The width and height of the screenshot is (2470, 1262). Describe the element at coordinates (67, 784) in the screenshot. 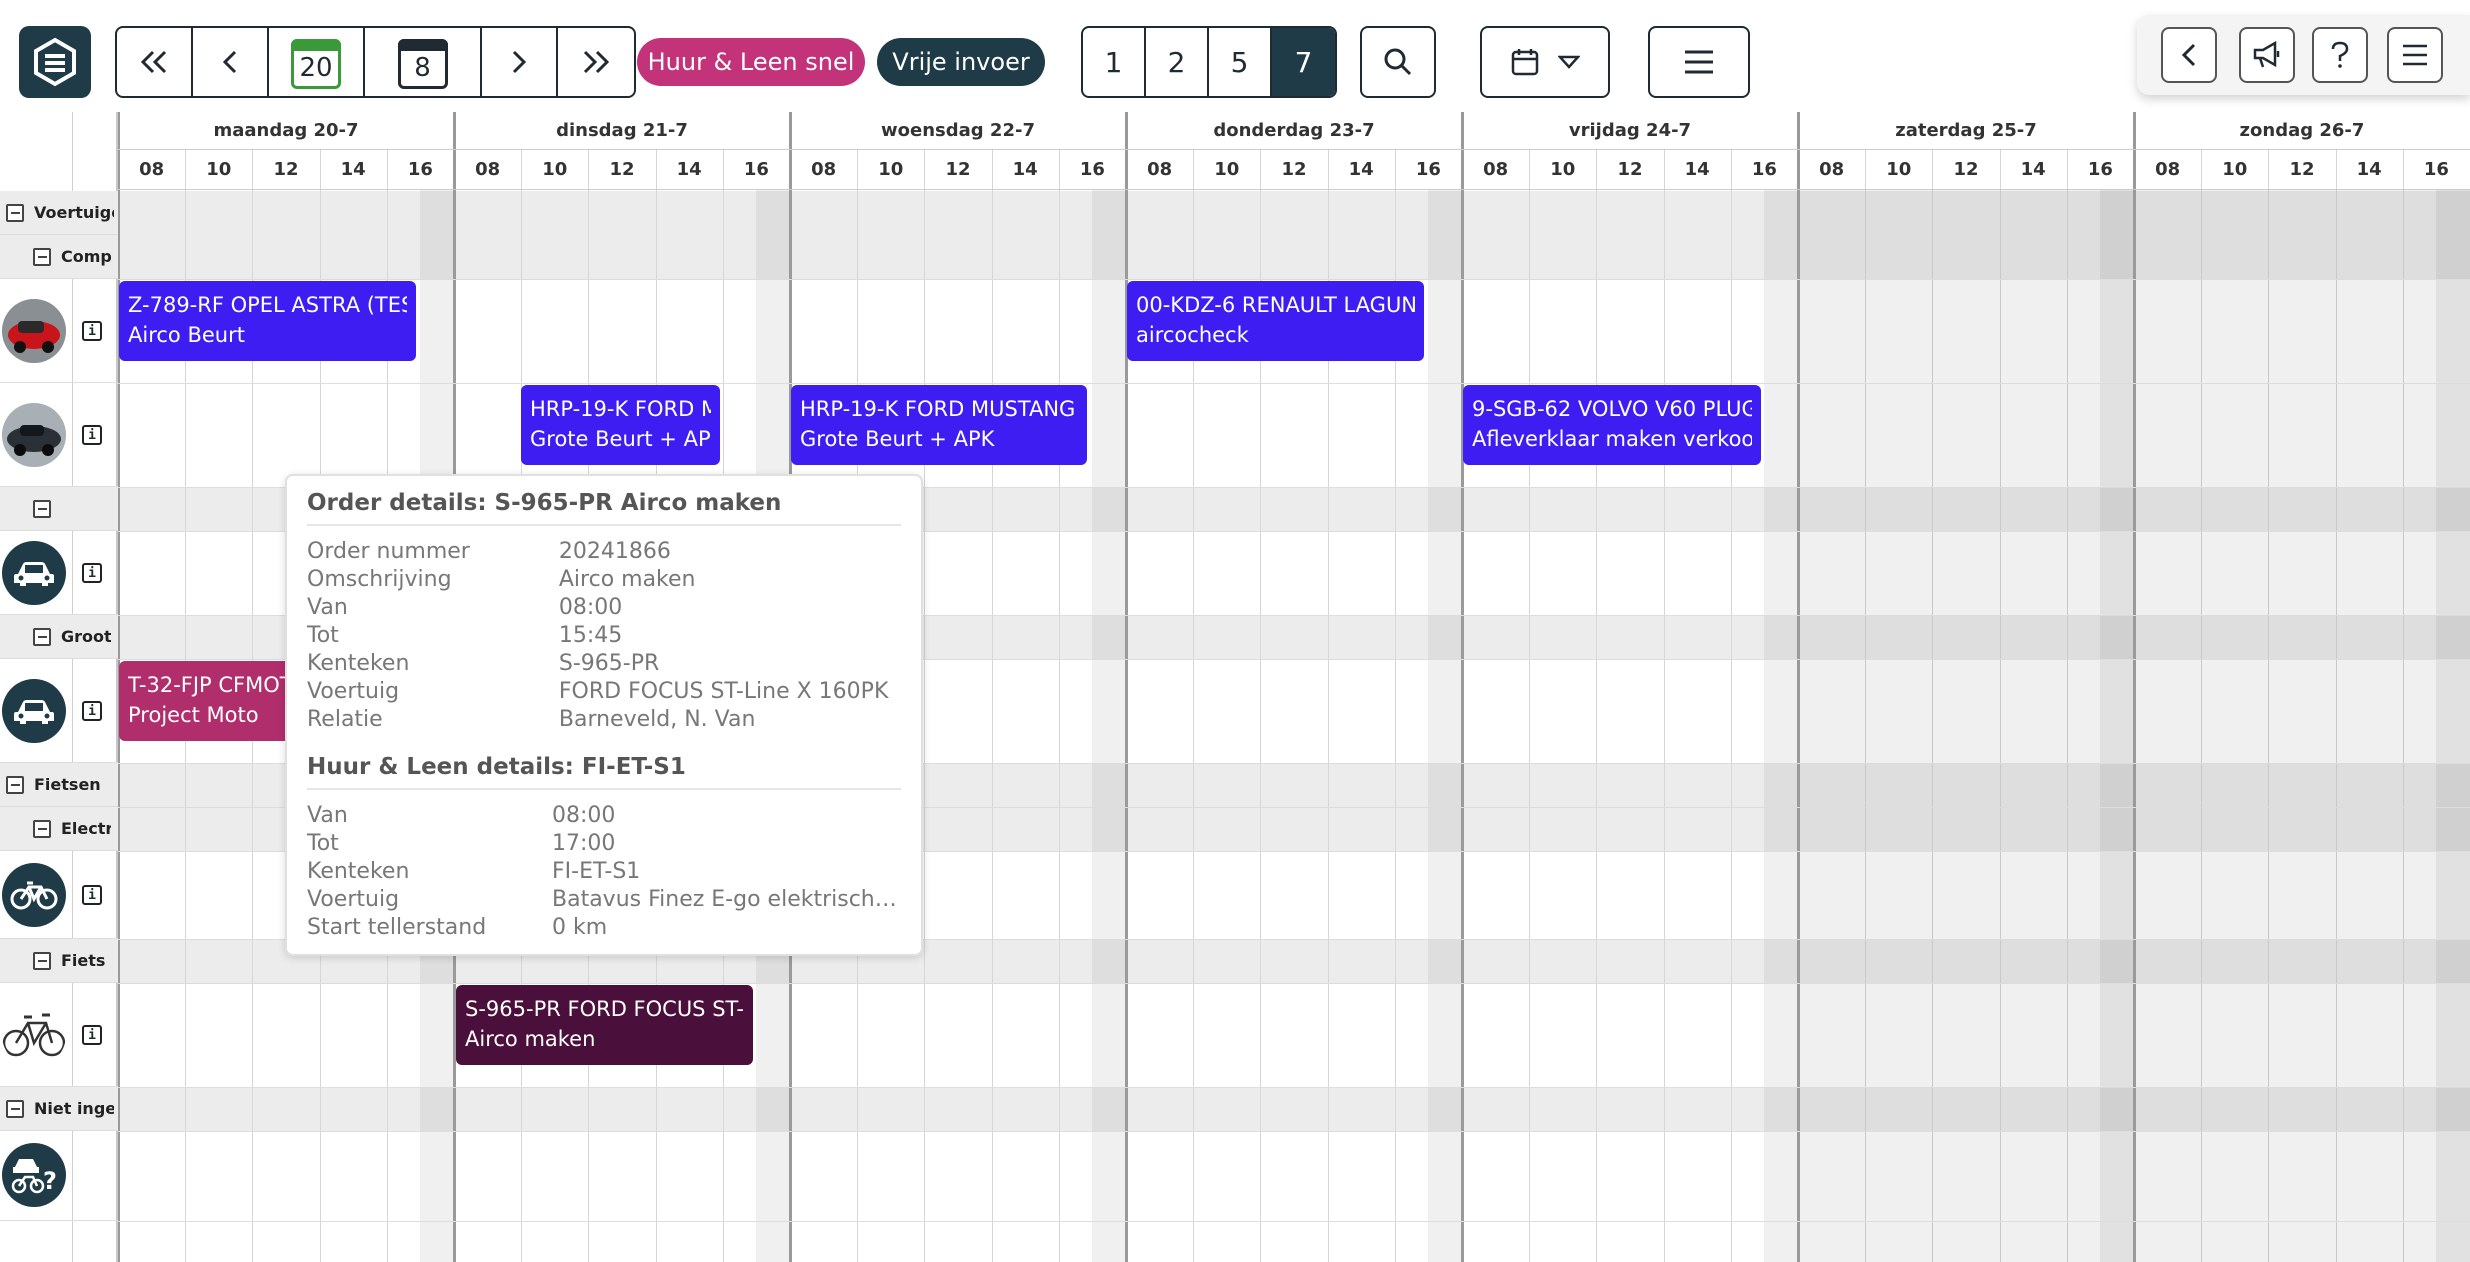

I see `group-label: Fietsen` at that location.